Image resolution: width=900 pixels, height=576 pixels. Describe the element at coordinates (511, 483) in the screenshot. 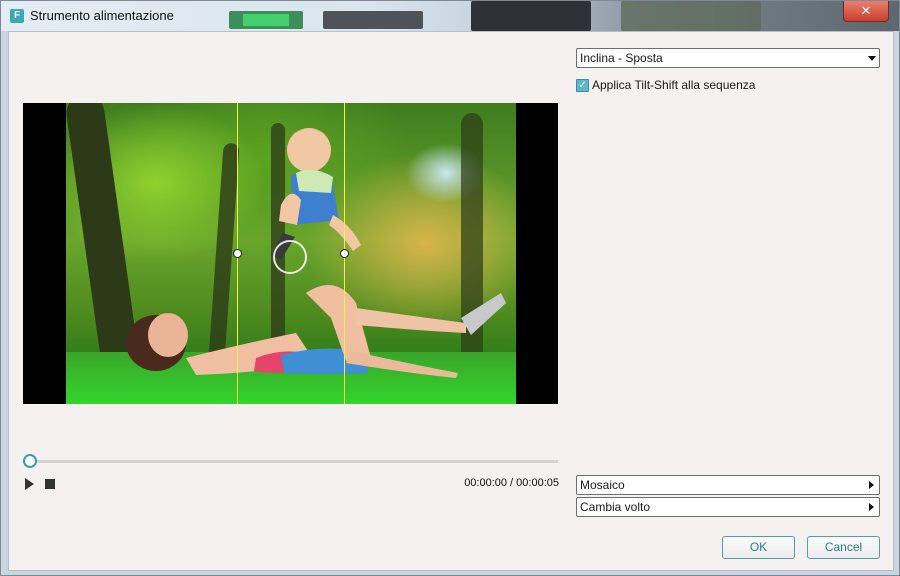

I see `timecode: 00:00:00 / 00:00:05` at that location.